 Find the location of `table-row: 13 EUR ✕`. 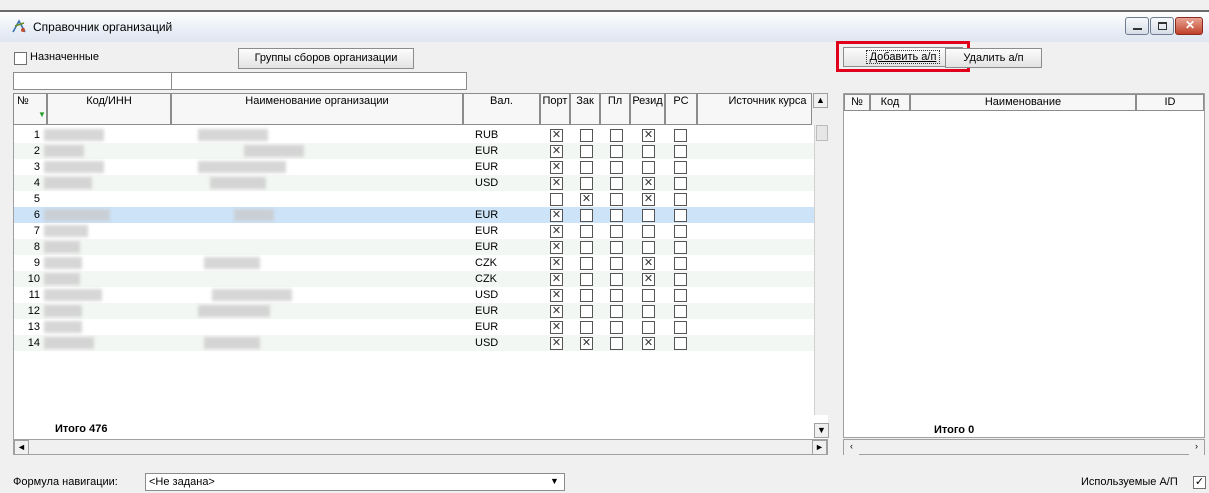

table-row: 13 EUR ✕ is located at coordinates (421, 327).